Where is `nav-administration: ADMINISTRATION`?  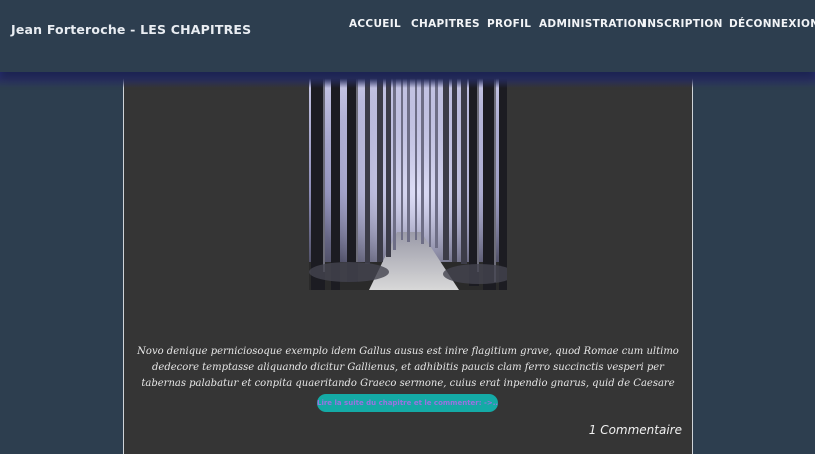 nav-administration: ADMINISTRATION is located at coordinates (592, 24).